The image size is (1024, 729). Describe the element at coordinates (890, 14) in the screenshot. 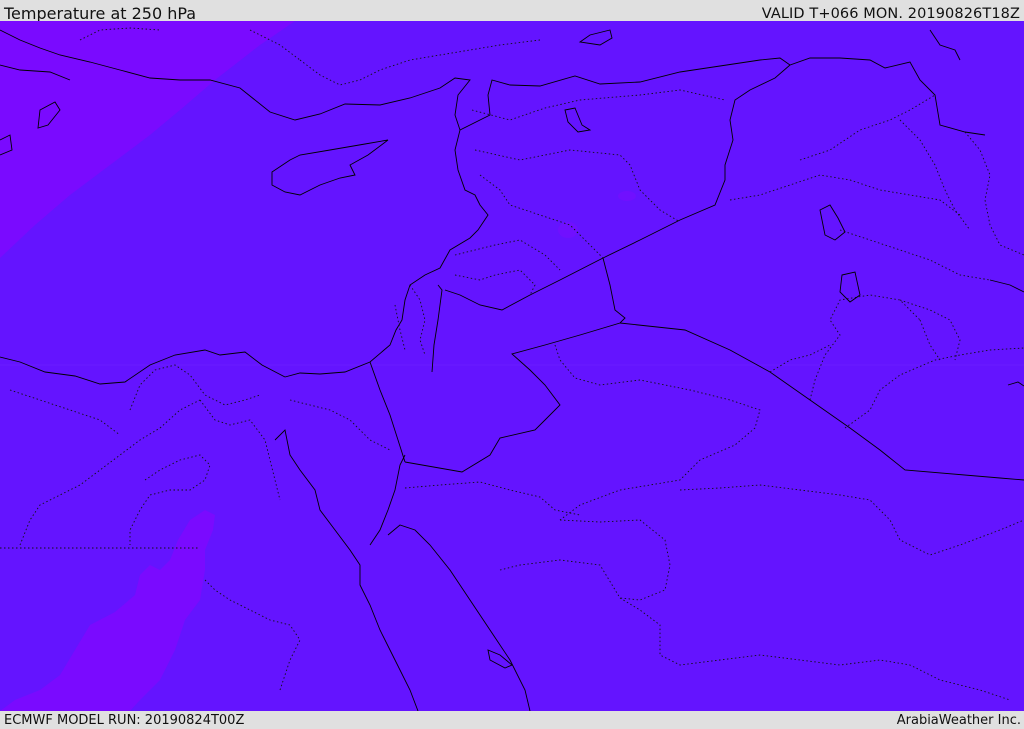

I see `valid-time: VALID T+066 MON. 20190826T18Z` at that location.